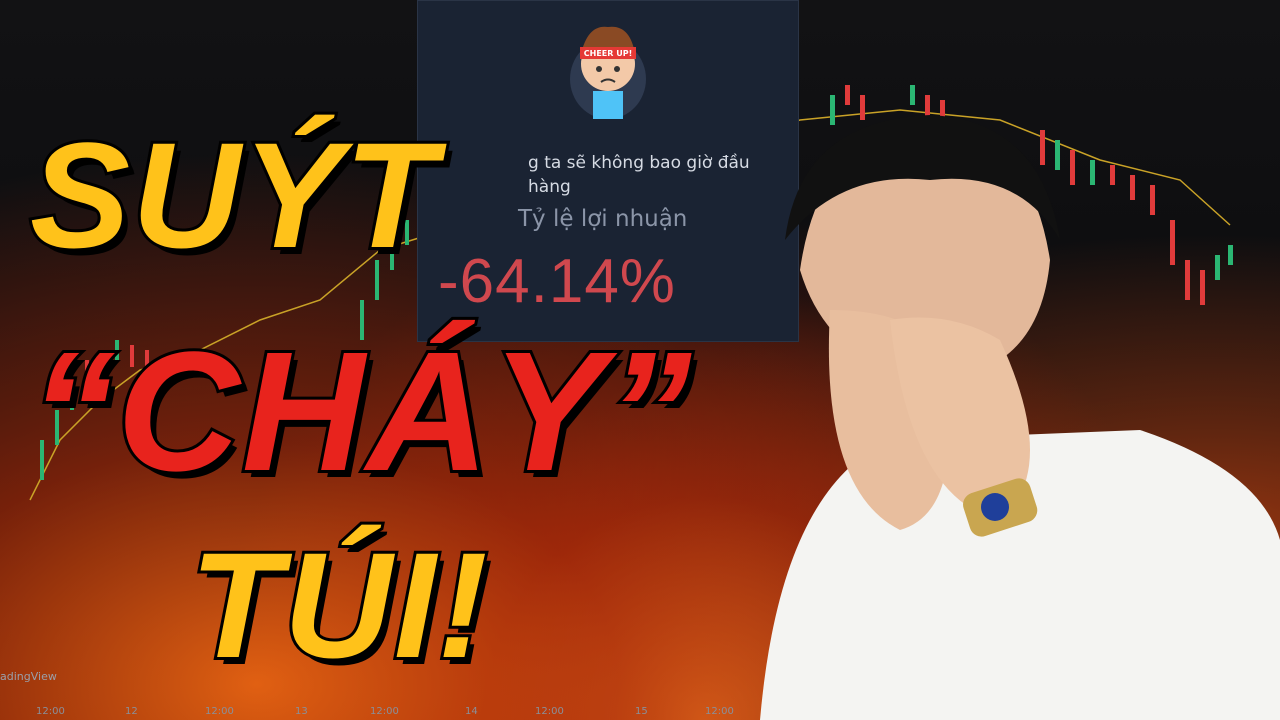 The height and width of the screenshot is (720, 1280). Describe the element at coordinates (557, 281) in the screenshot. I see `profit-value: -64.14%` at that location.